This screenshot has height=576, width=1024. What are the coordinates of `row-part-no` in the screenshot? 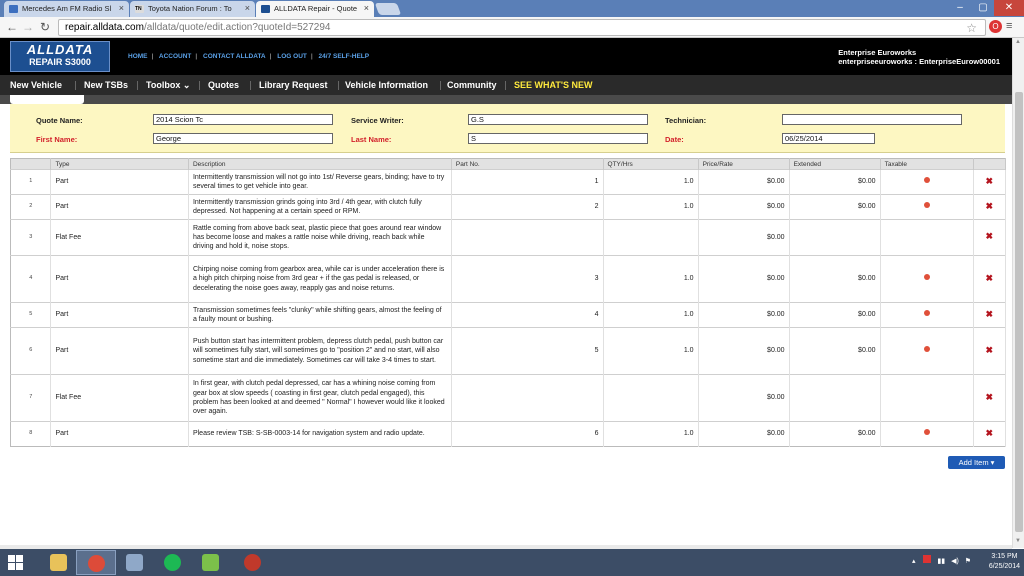 It's located at (527, 398).